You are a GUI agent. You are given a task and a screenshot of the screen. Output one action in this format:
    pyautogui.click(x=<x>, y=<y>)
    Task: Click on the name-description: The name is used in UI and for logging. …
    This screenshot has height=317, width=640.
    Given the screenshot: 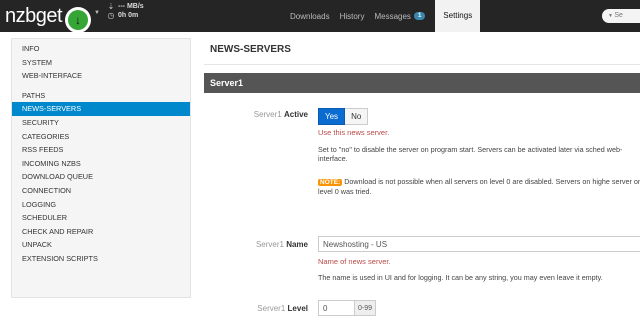 What is the action you would take?
    pyautogui.click(x=460, y=277)
    